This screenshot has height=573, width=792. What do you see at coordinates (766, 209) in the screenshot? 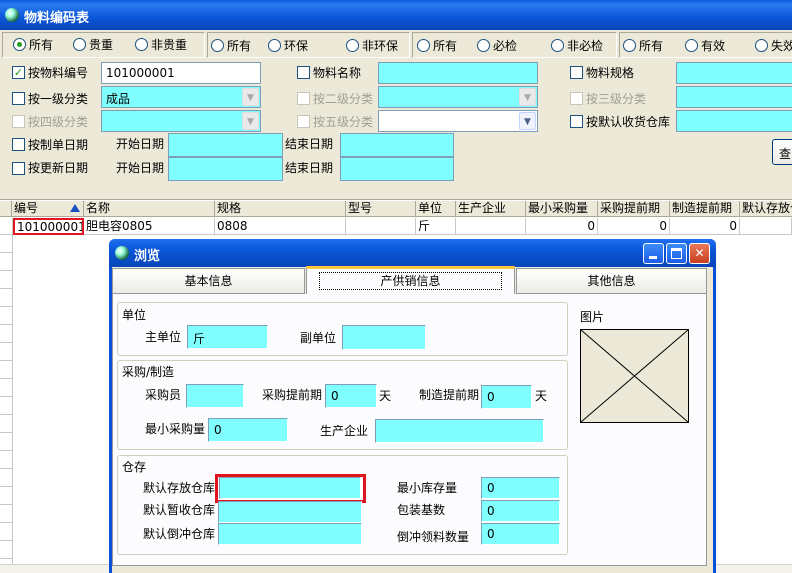
I see `col-header-wh: 默认存放仓` at bounding box center [766, 209].